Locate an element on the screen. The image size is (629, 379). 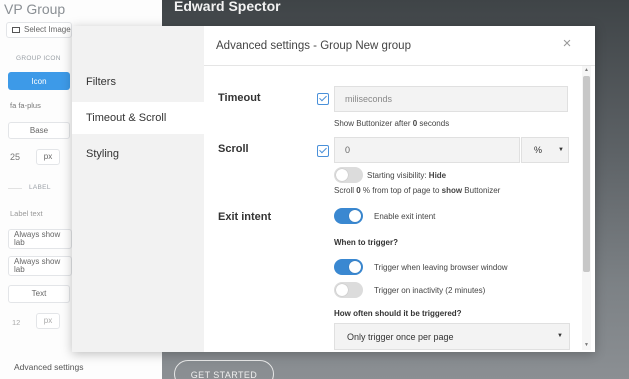
scroll-note-post: Buttonizer is located at coordinates (481, 190).